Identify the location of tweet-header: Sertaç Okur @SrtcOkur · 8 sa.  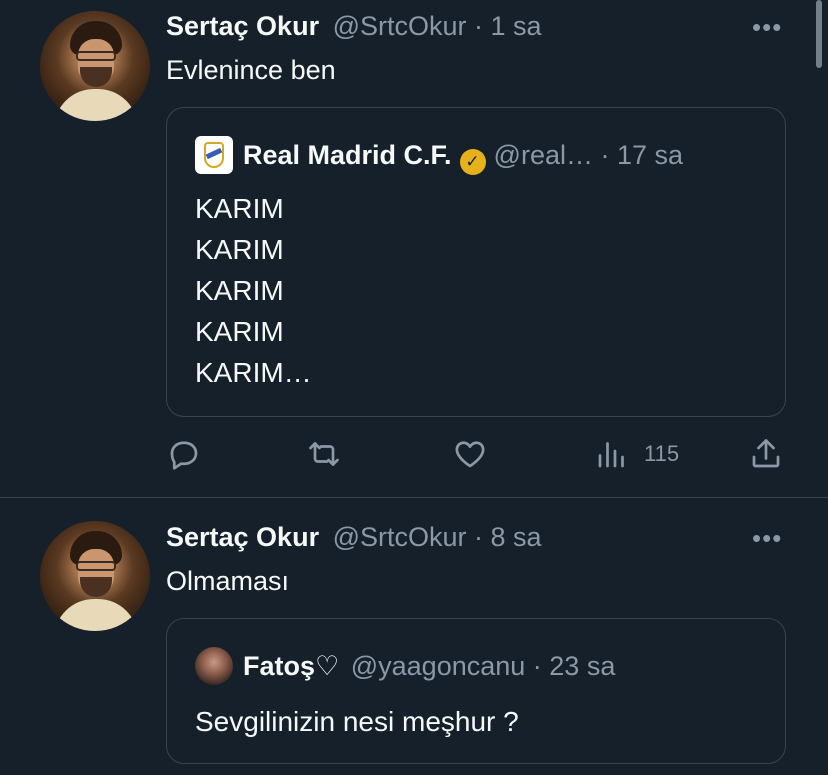
(354, 537).